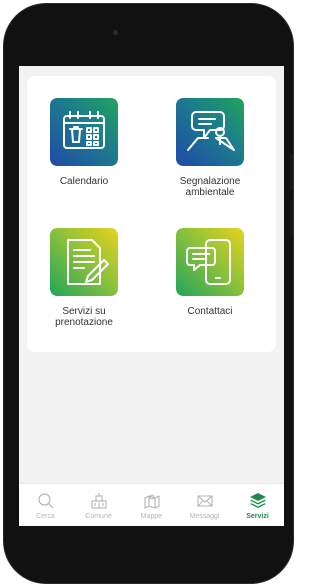  I want to click on front-camera, so click(115, 32).